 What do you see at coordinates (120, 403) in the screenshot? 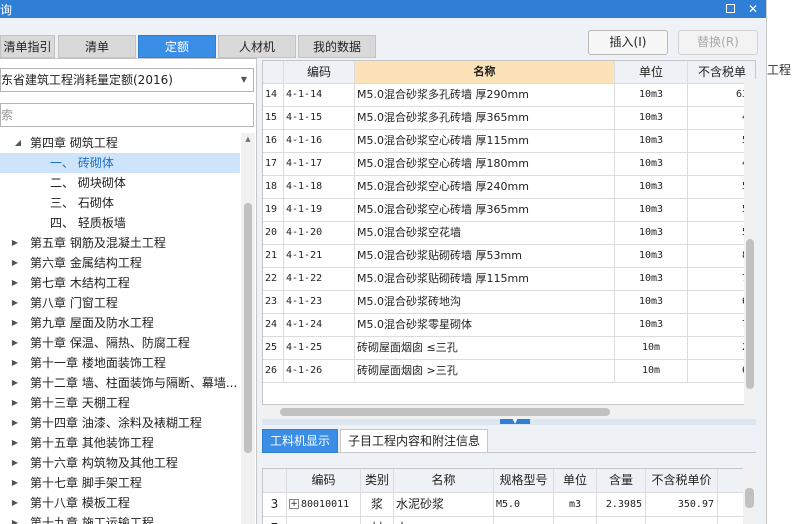
I see `tree-chapter: ▶ 第十三章 天棚工程` at bounding box center [120, 403].